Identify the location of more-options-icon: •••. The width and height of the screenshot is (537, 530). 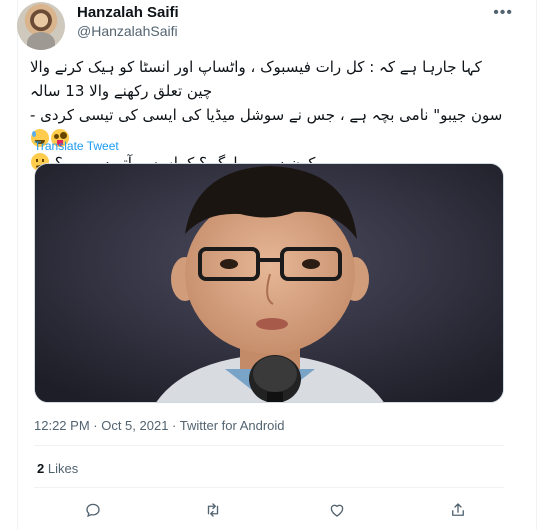
(503, 13).